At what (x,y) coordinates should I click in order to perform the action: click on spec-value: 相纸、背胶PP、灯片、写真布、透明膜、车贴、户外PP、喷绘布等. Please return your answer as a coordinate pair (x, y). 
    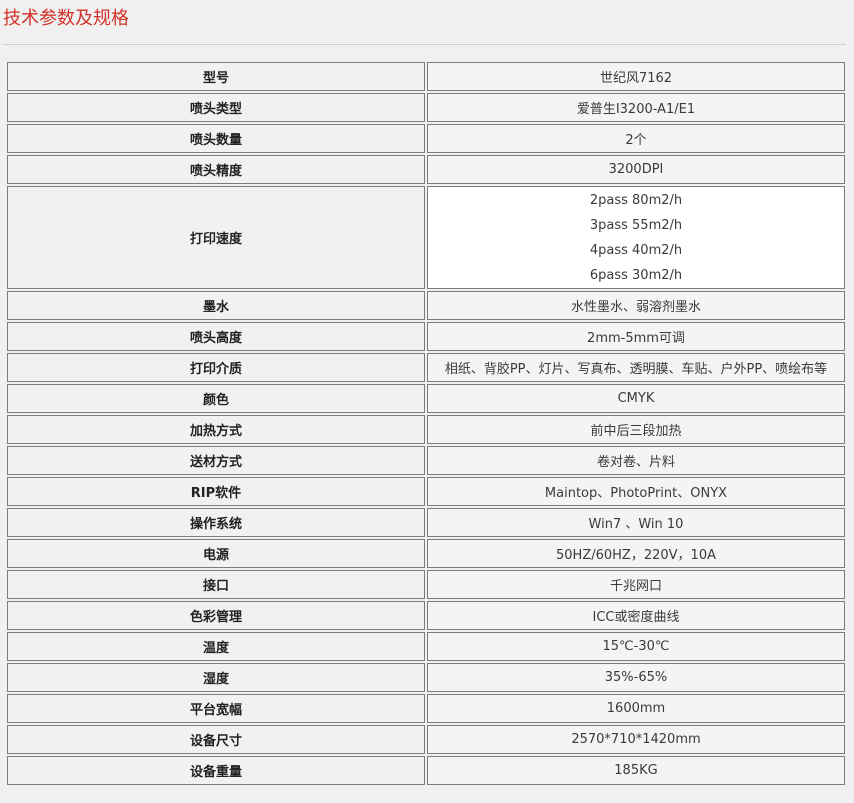
    Looking at the image, I should click on (636, 367).